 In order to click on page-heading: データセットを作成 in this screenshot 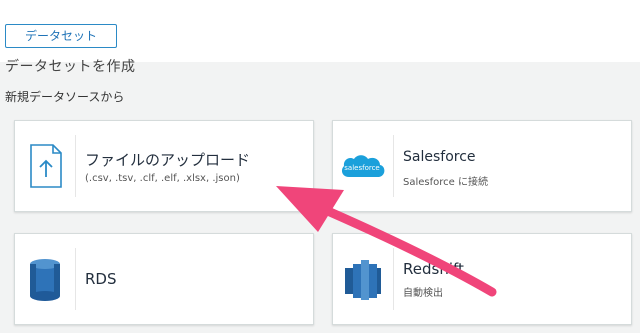, I will do `click(70, 67)`.